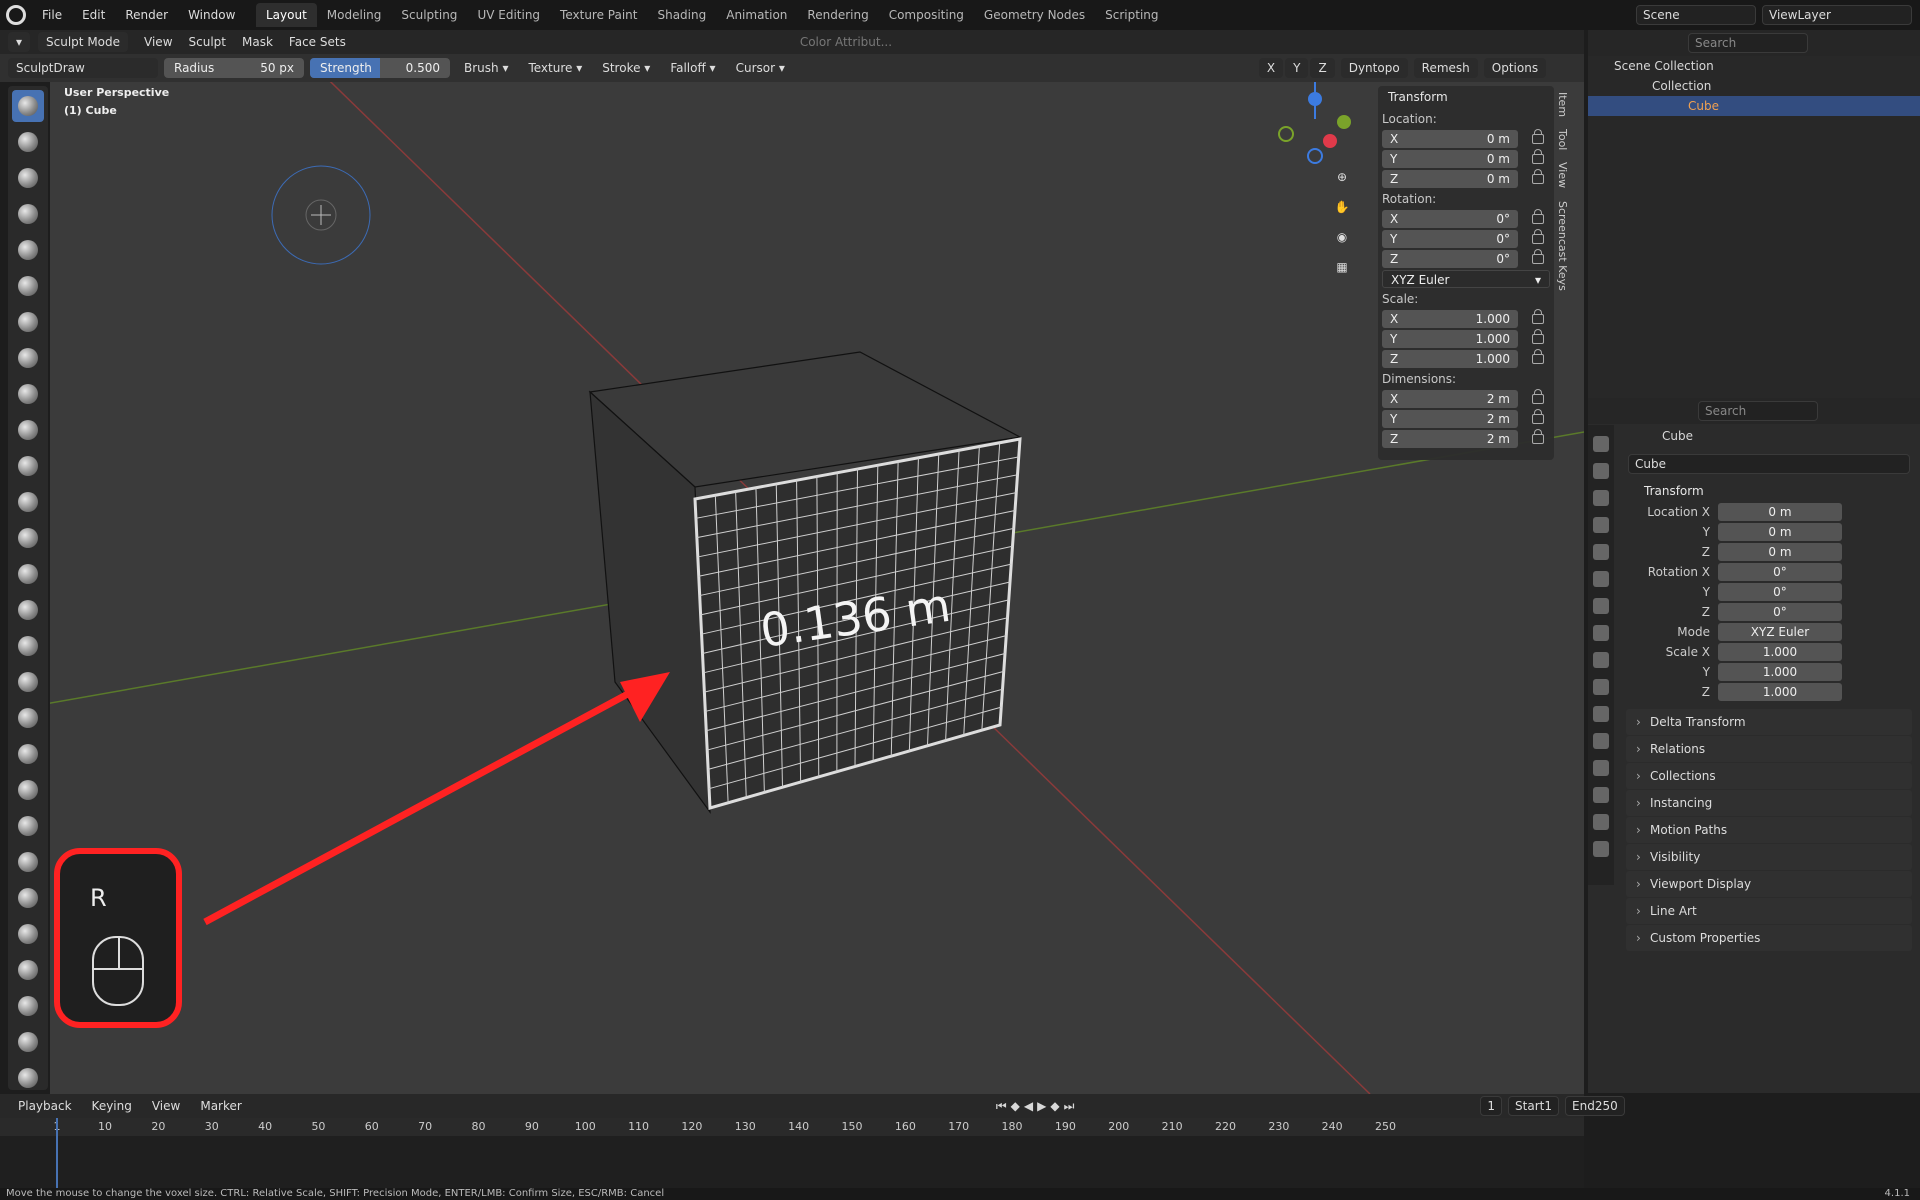 This screenshot has width=1920, height=1200. Describe the element at coordinates (1450, 438) in the screenshot. I see `dimension-z-field: Z 2 m` at that location.